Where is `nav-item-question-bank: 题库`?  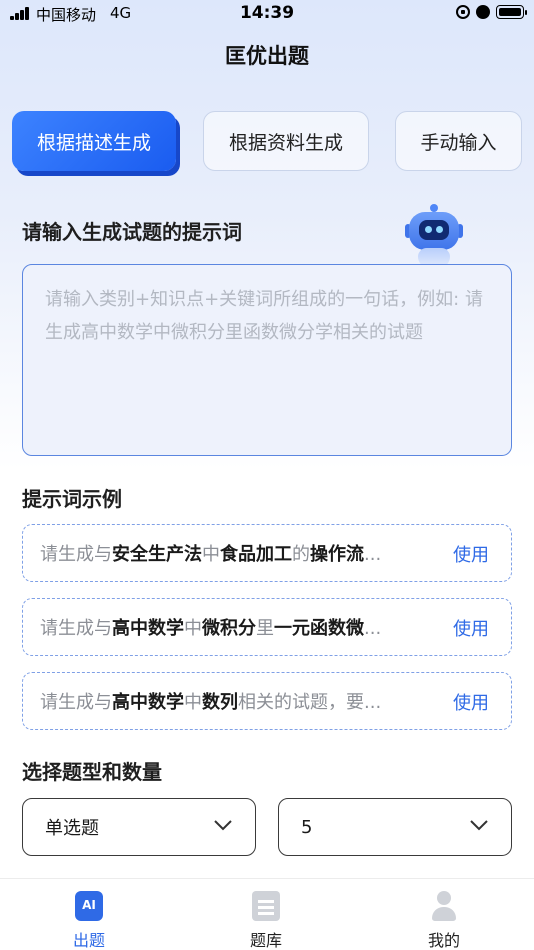
nav-item-question-bank: 题库 is located at coordinates (266, 918).